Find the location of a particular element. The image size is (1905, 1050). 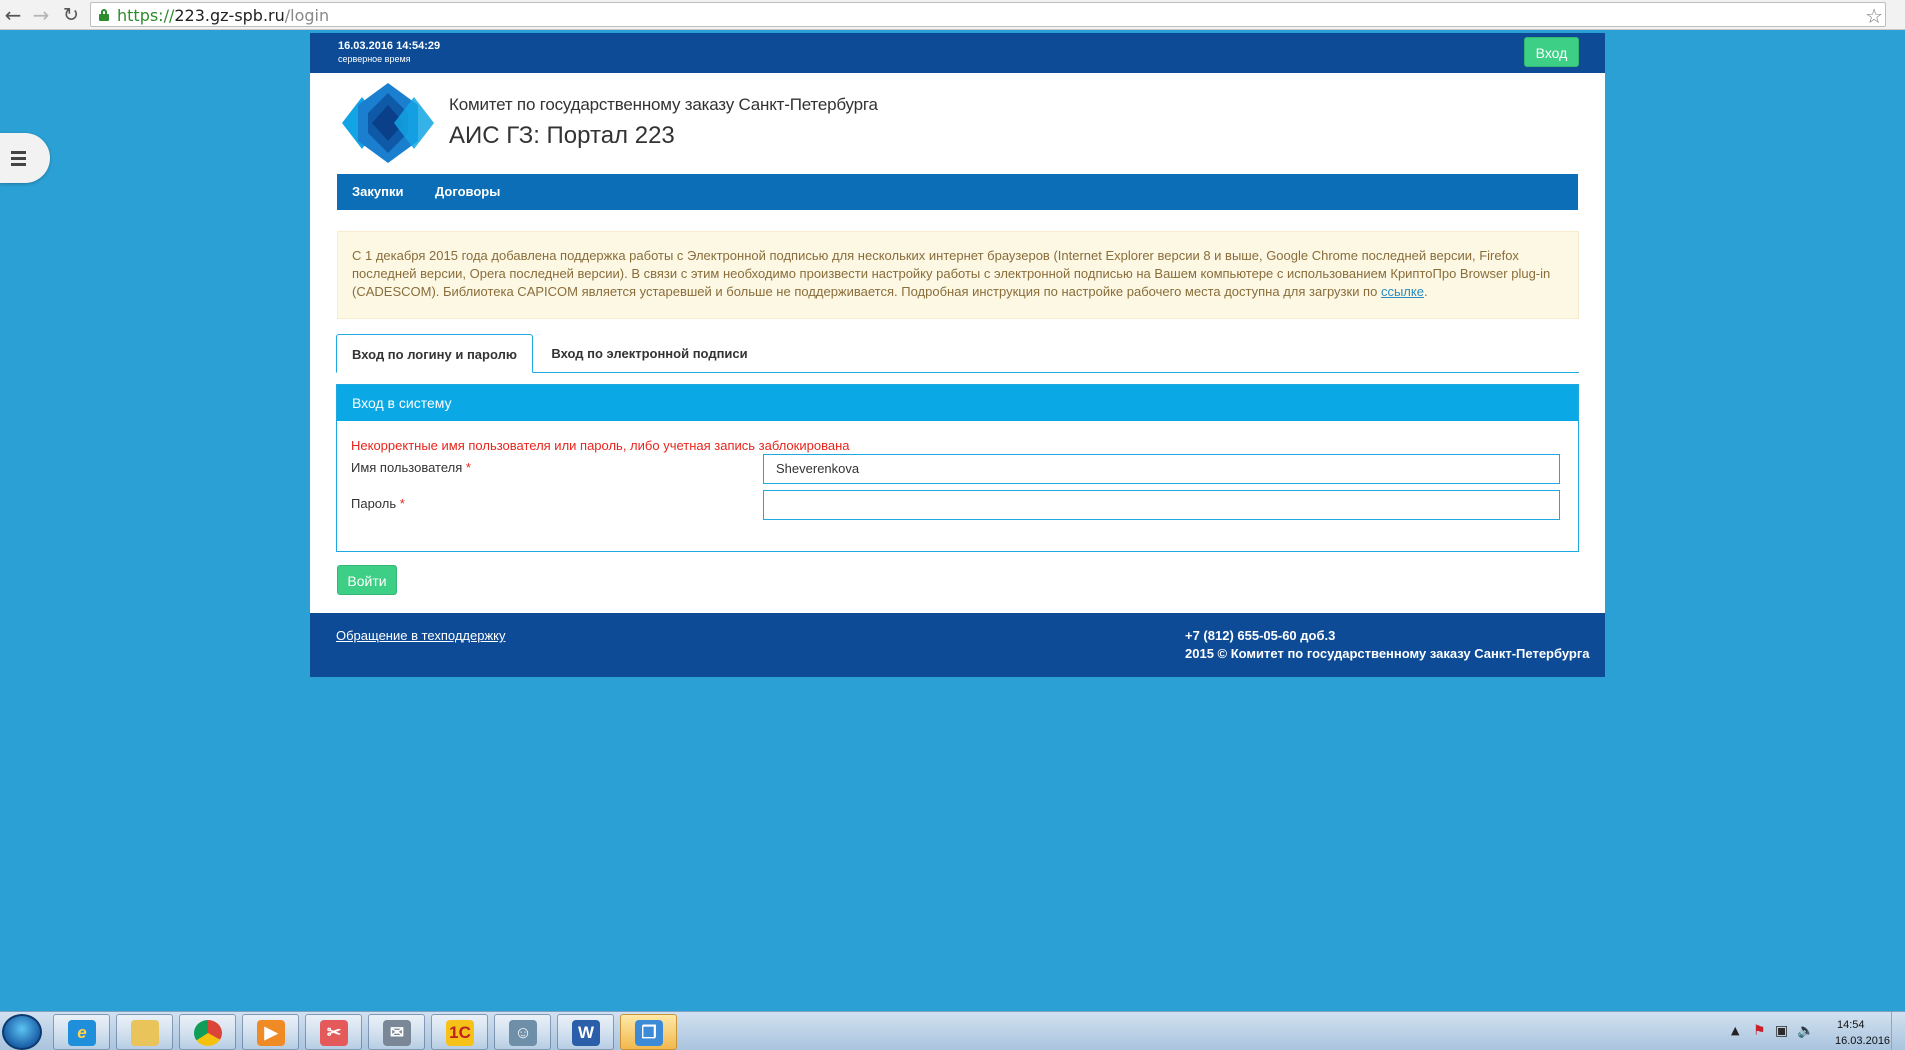

word-logo-icon: W is located at coordinates (586, 1033).